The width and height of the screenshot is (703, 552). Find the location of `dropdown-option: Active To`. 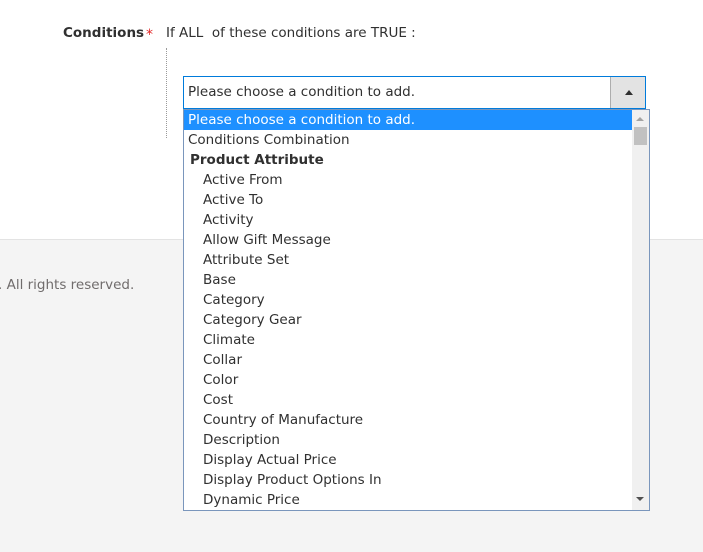

dropdown-option: Active To is located at coordinates (408, 200).